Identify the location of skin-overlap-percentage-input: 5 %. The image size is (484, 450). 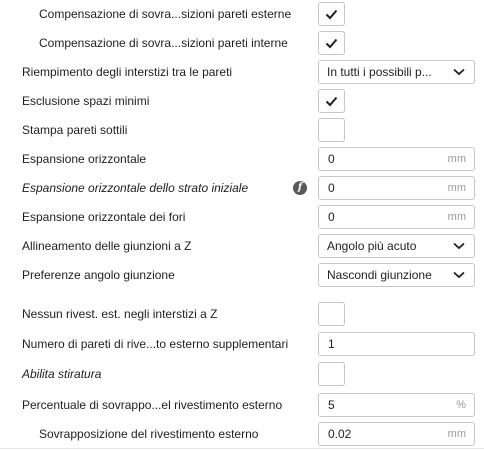
(396, 405).